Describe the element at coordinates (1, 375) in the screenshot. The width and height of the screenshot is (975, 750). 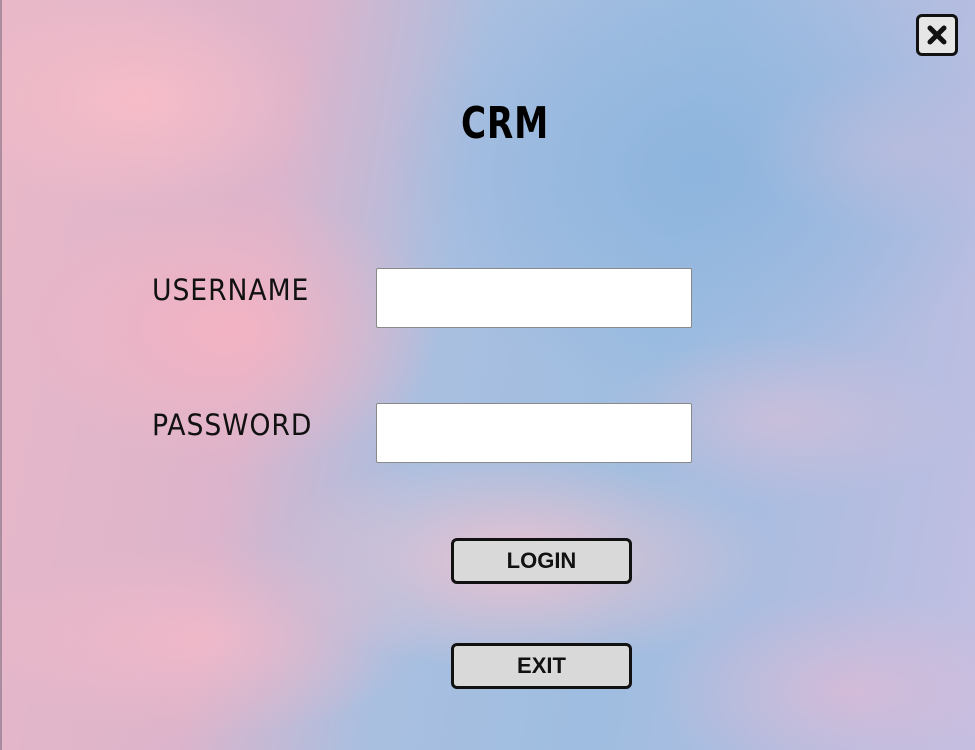
I see `window-edge` at that location.